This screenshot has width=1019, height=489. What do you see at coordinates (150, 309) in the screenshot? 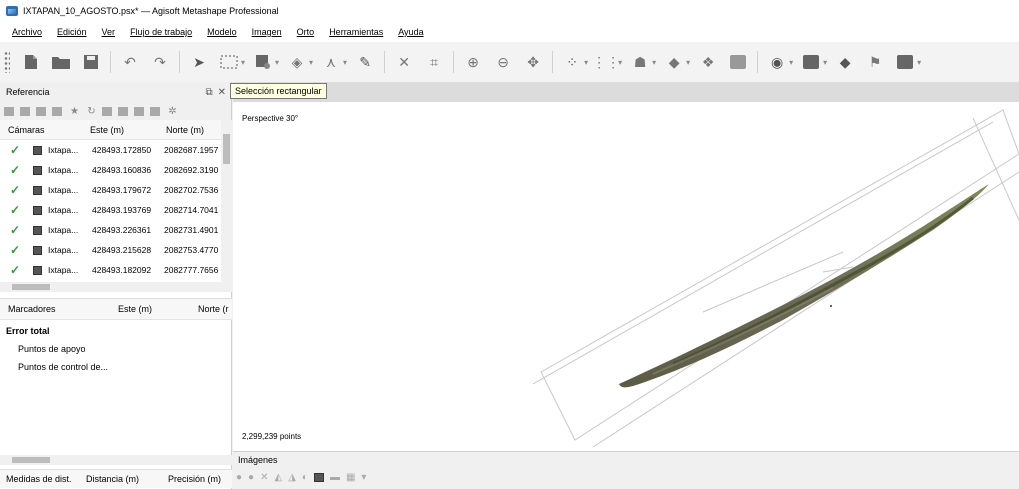
I see `markers-este-column-header: Este (m)` at bounding box center [150, 309].